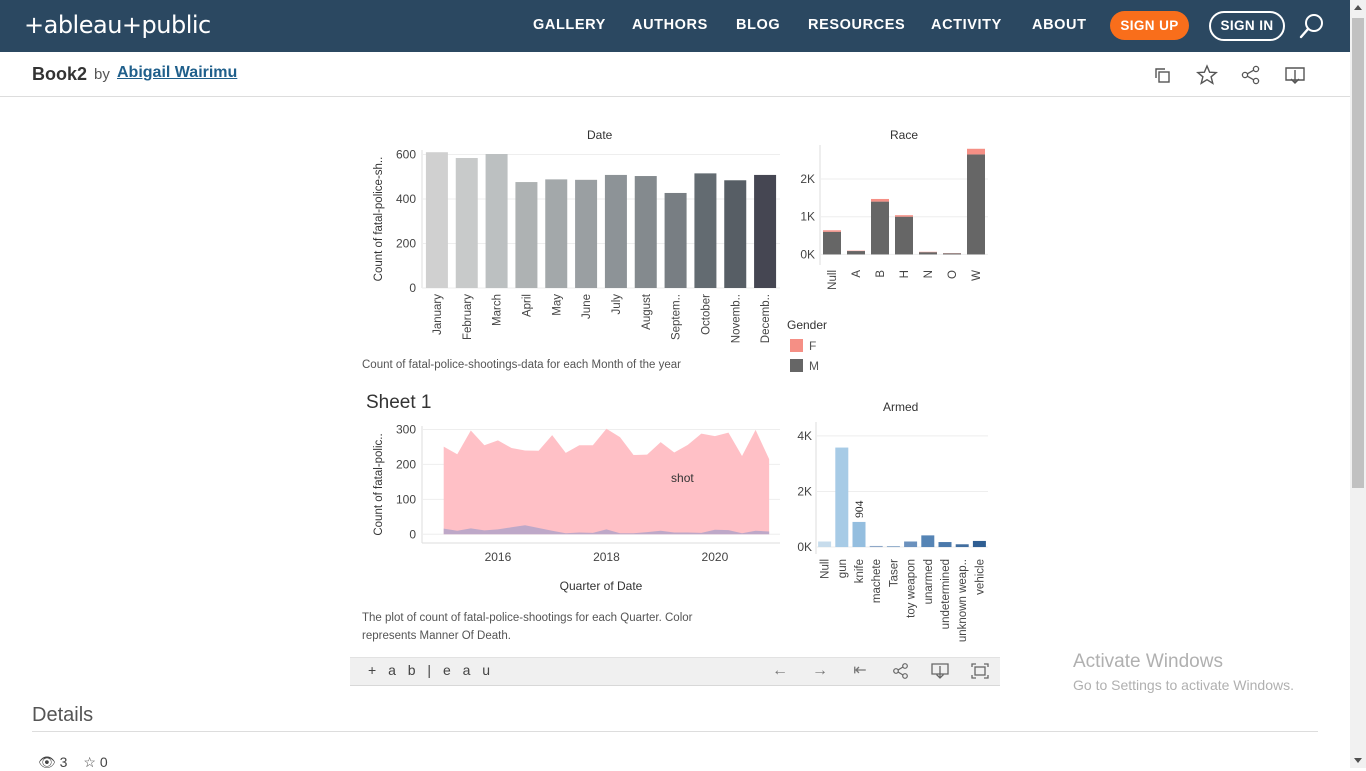 The image size is (1366, 771). Describe the element at coordinates (675, 731) in the screenshot. I see `details-divider` at that location.